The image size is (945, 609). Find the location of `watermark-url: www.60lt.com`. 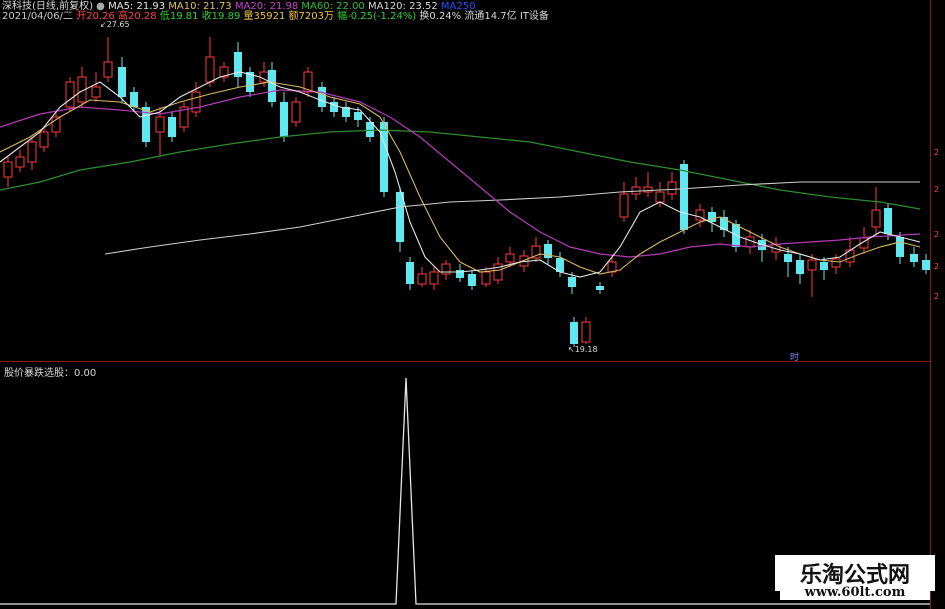

watermark-url: www.60lt.com is located at coordinates (855, 592).